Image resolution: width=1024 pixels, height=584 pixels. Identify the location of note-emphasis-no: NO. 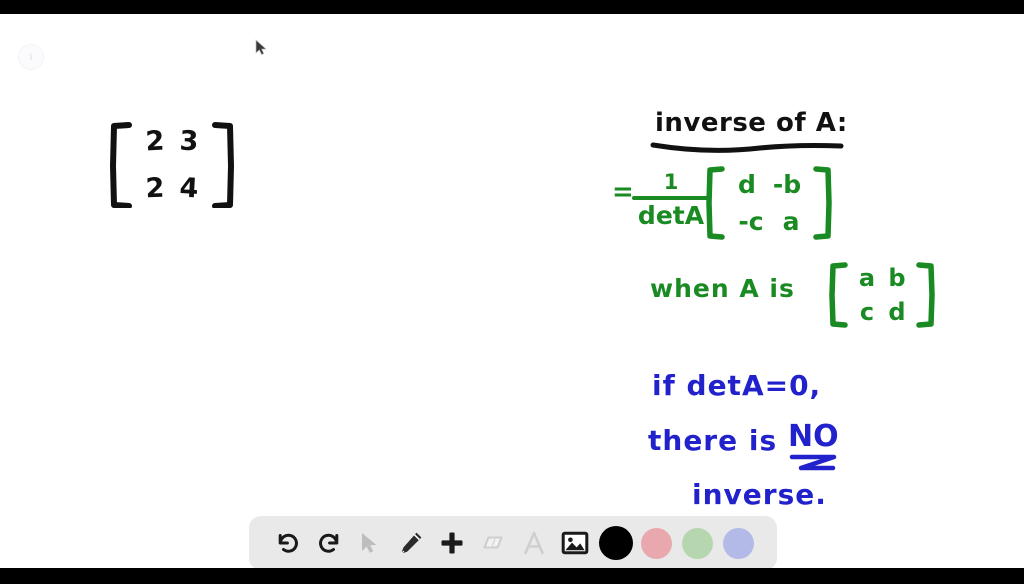
(813, 436).